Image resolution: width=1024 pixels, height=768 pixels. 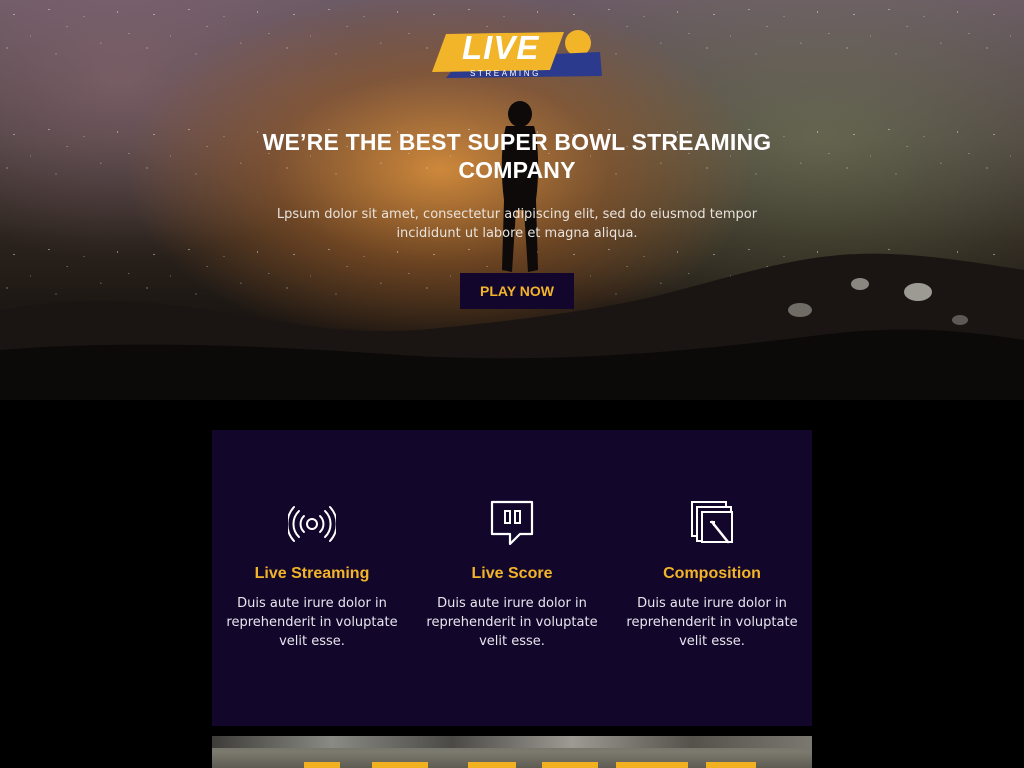 I want to click on feature-title: Composition, so click(x=712, y=573).